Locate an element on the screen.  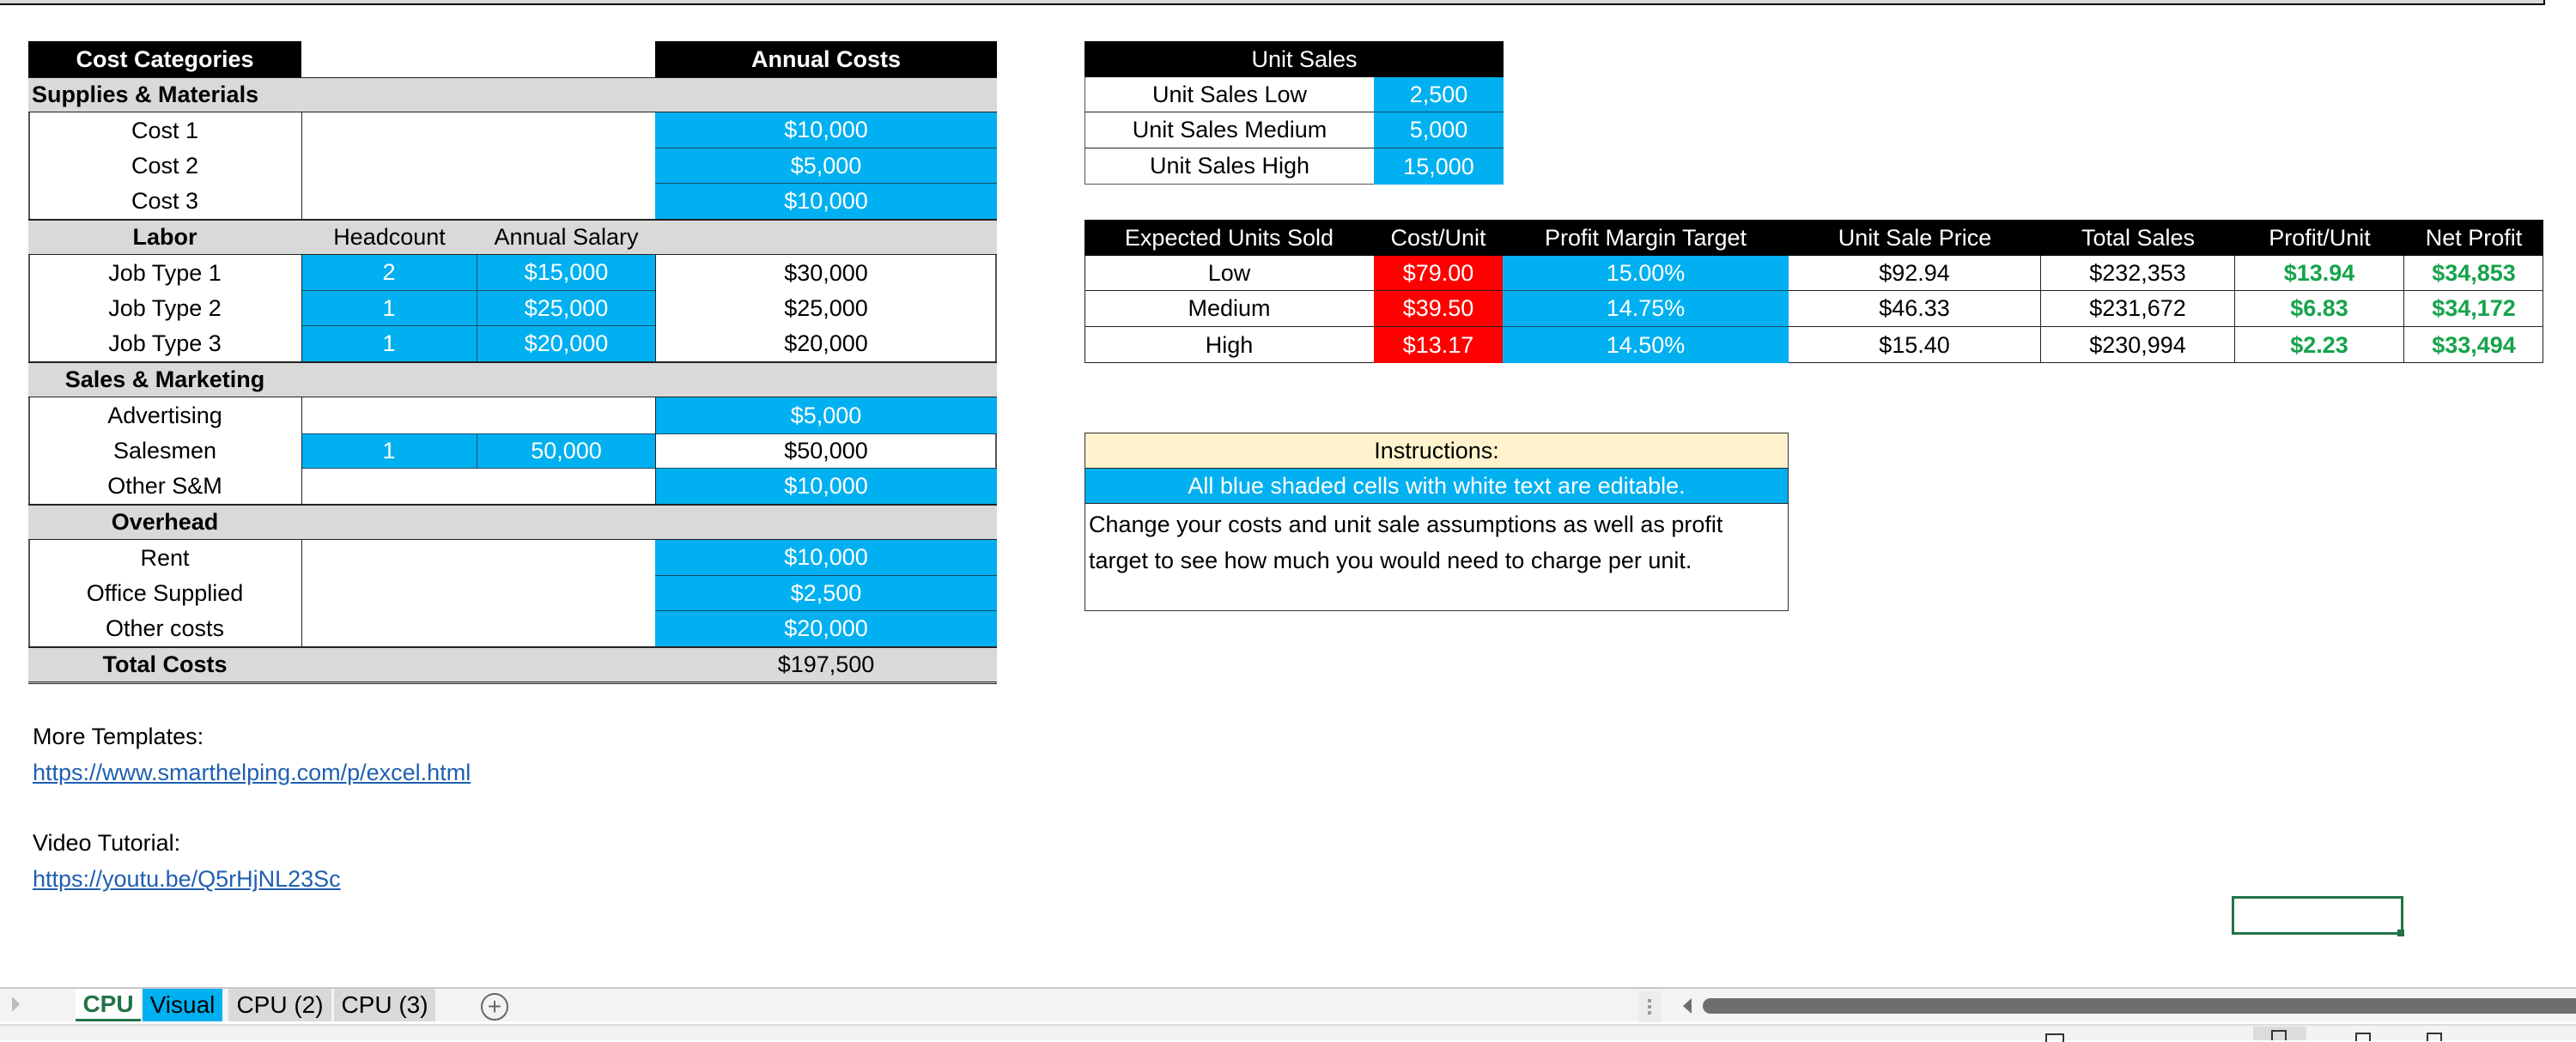
normal-view-button is located at coordinates (2280, 1033).